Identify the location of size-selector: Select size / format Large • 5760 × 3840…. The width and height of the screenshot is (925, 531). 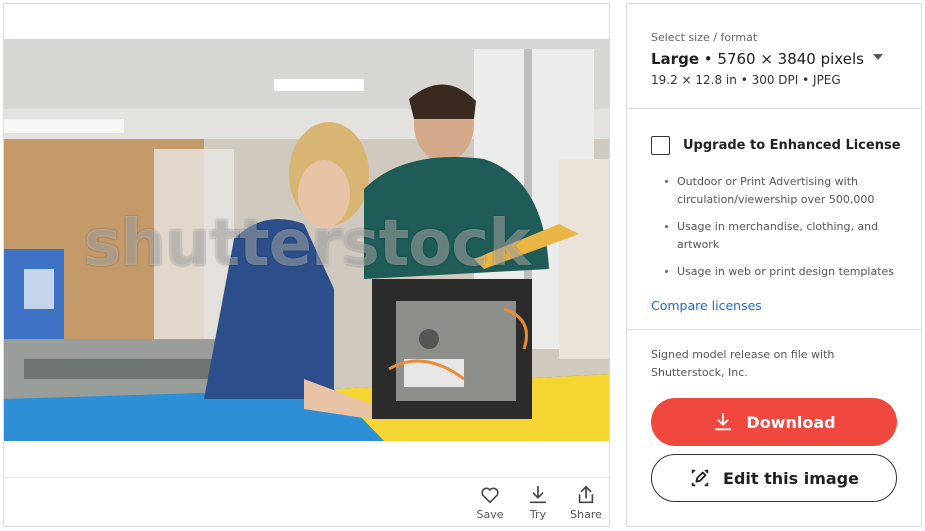
(774, 56).